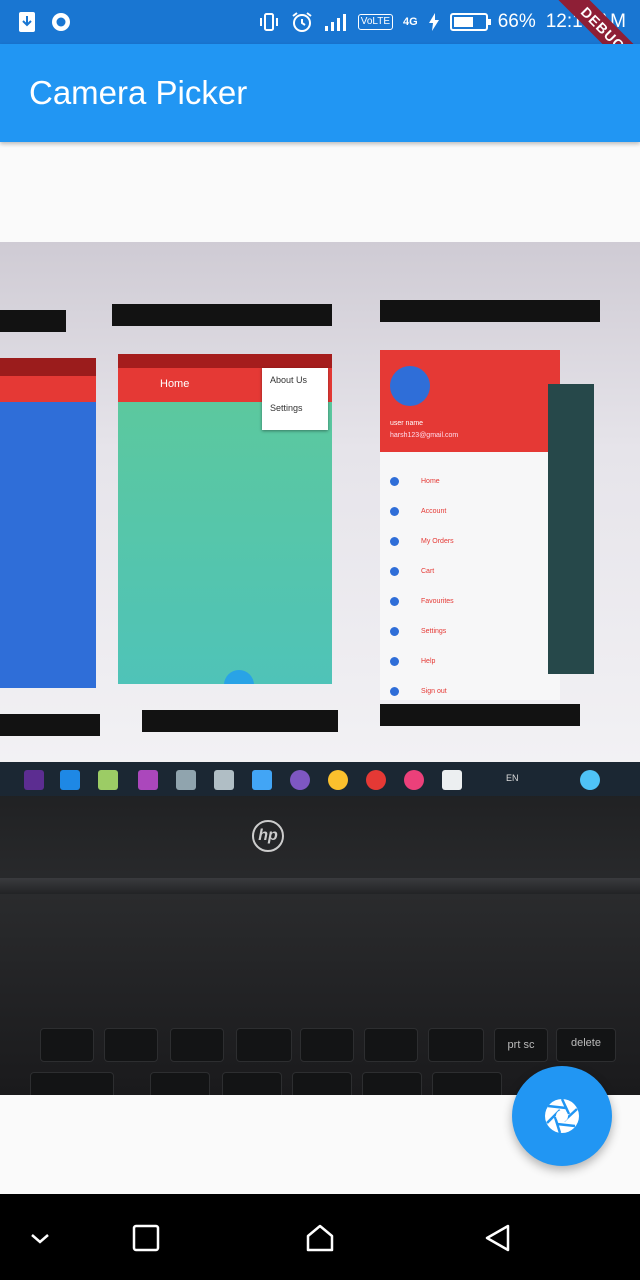  What do you see at coordinates (470, 481) in the screenshot?
I see `photo-drawer-item: Home` at bounding box center [470, 481].